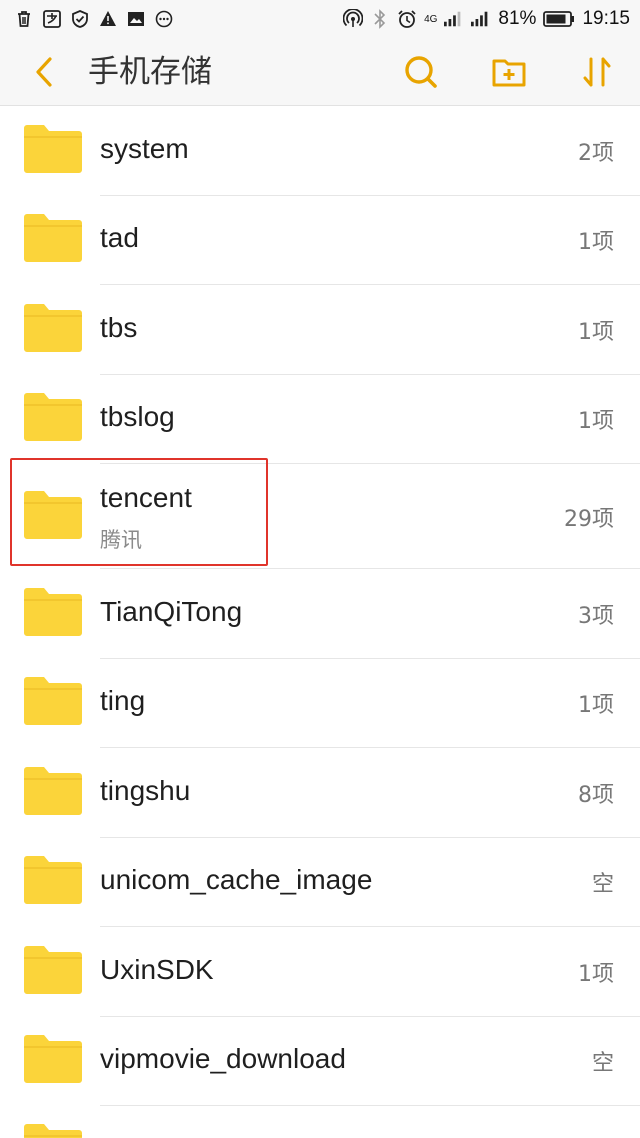  I want to click on folder-row: unicom_cache_image 空, so click(320, 882).